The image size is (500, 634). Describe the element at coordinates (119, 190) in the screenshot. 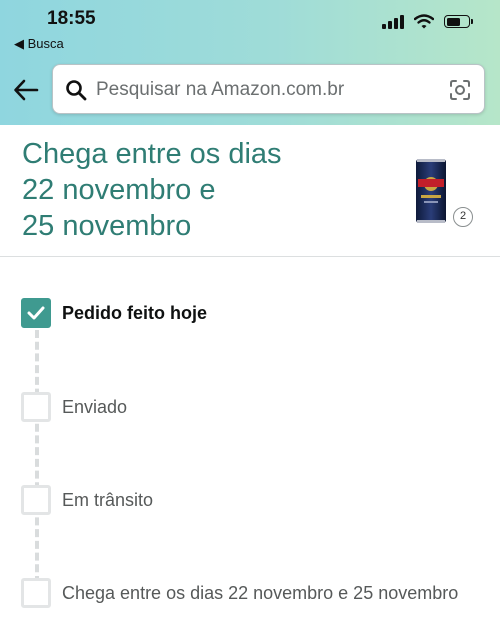

I see `headline-line-2: 22 novembro e` at that location.